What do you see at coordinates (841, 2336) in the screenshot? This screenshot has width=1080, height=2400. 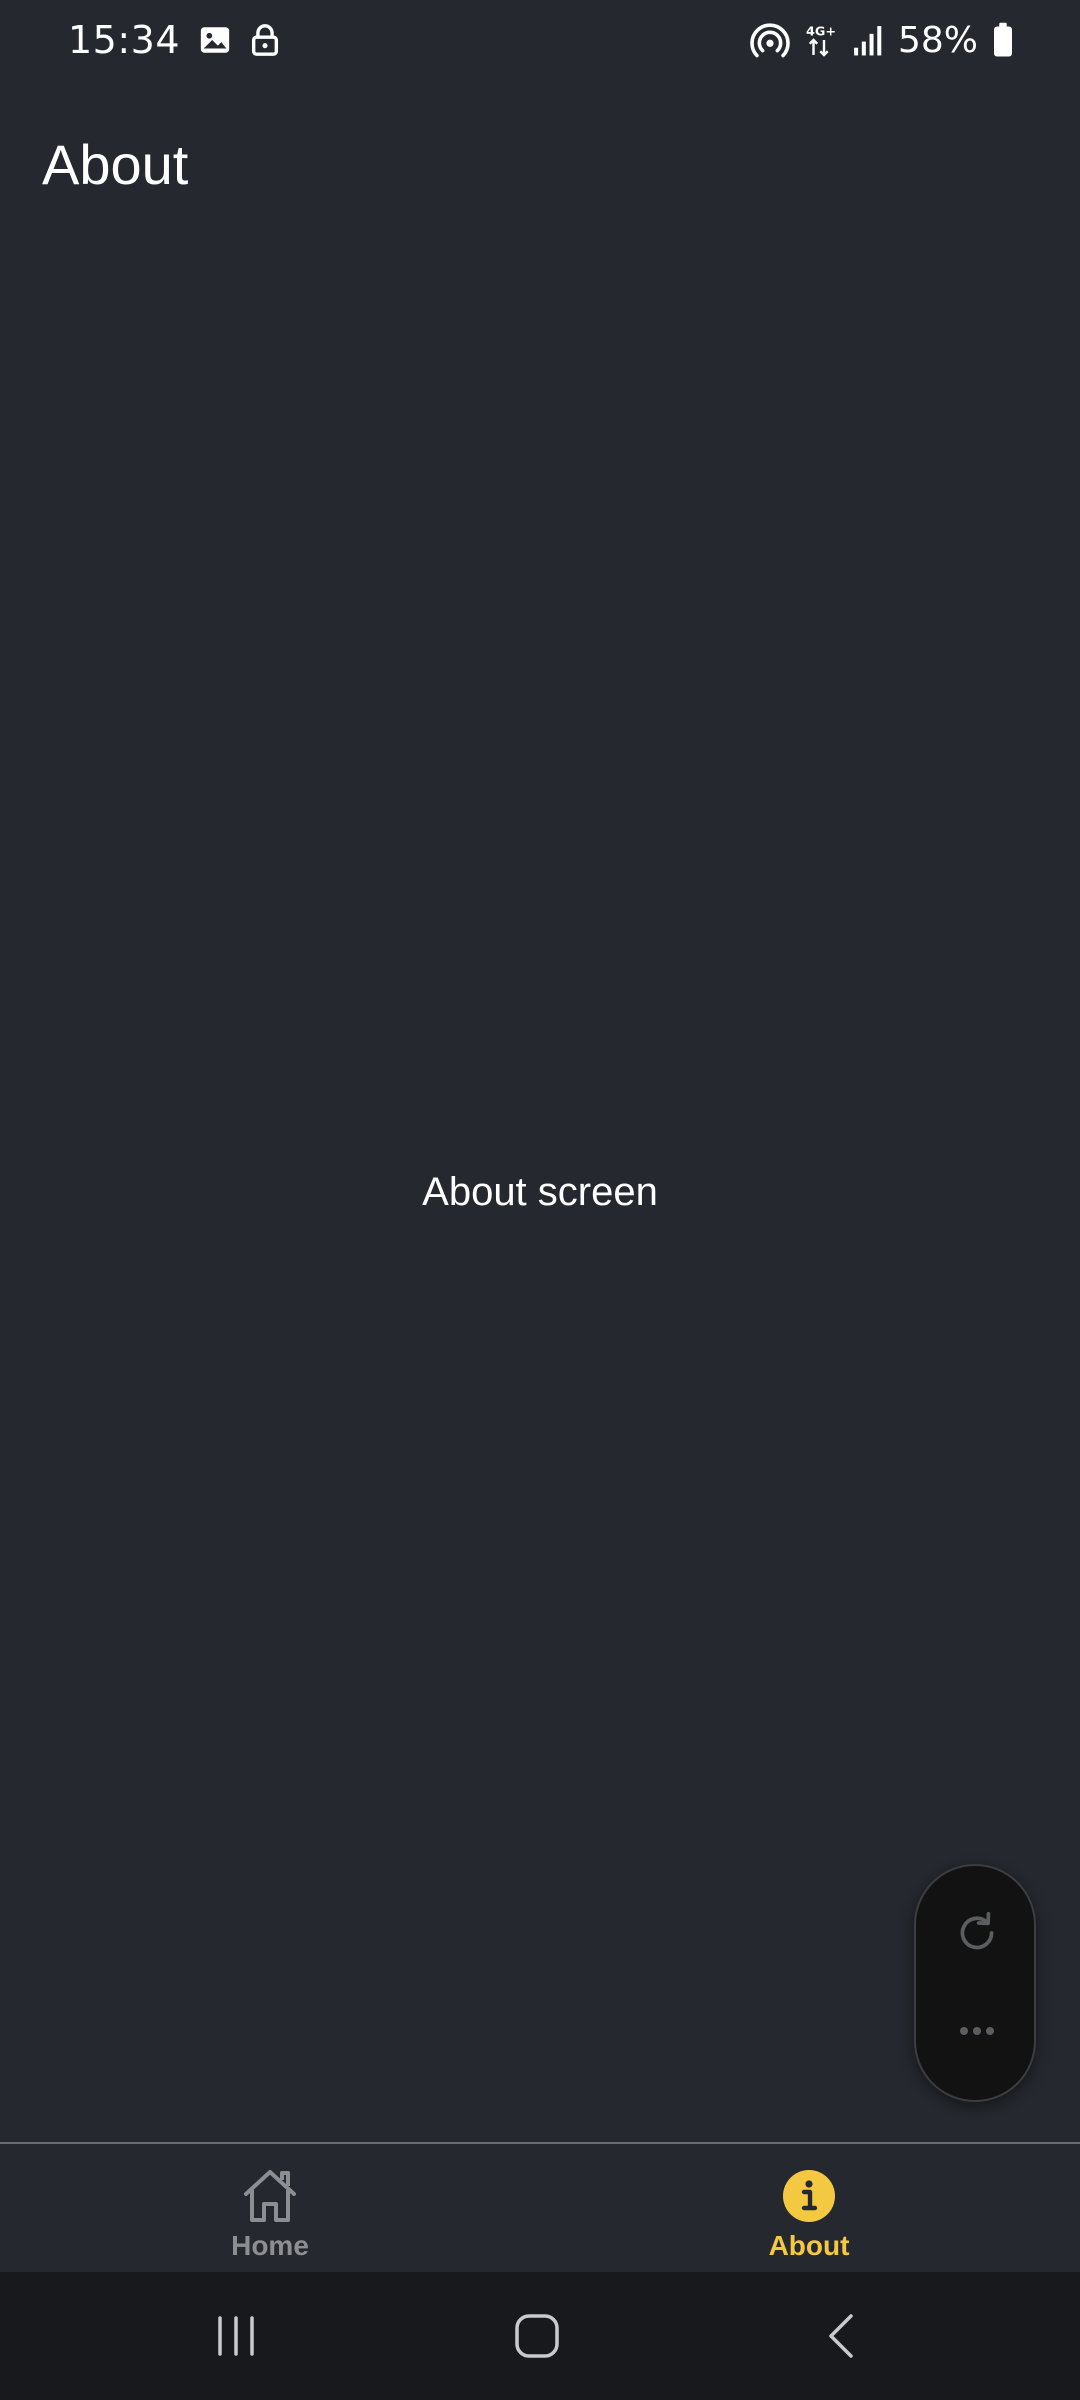 I see `back-icon` at bounding box center [841, 2336].